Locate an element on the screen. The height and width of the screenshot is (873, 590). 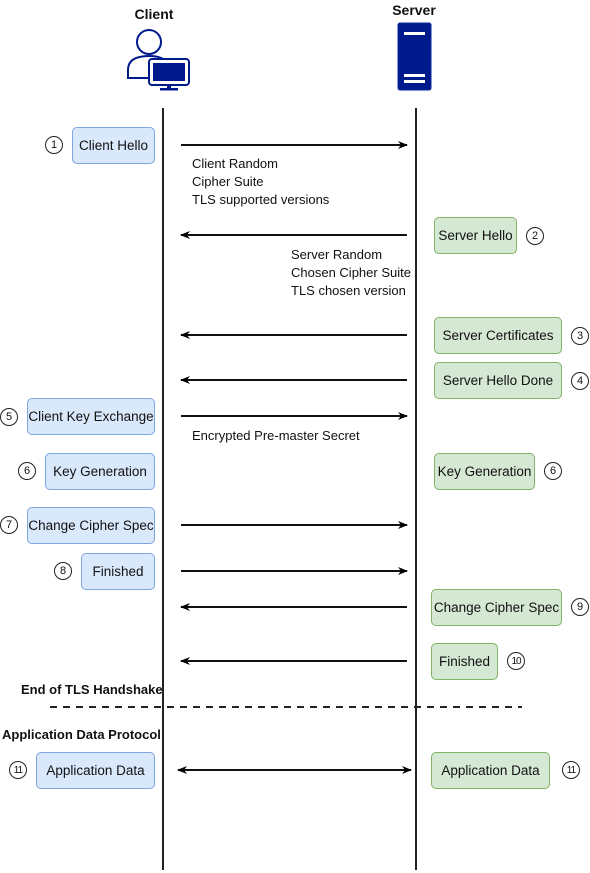
client-actor-label: Client is located at coordinates (154, 14).